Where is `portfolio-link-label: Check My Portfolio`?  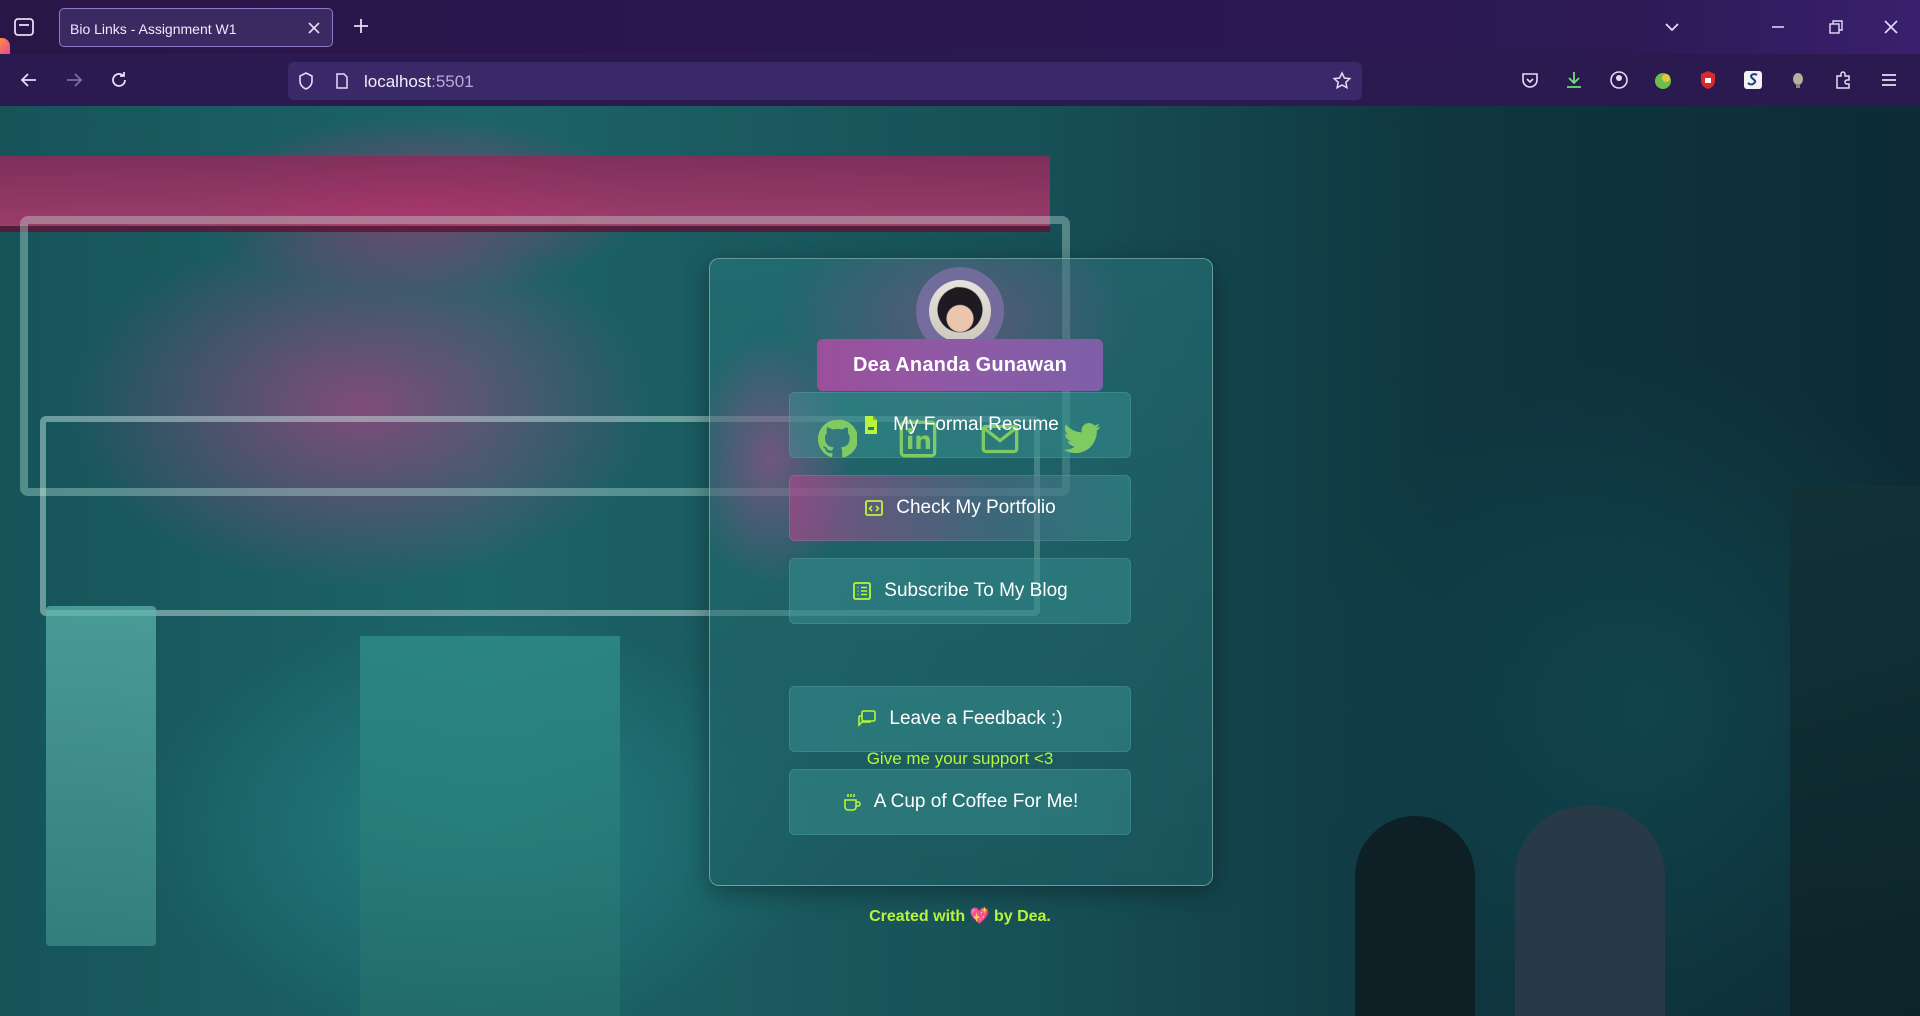
portfolio-link-label: Check My Portfolio is located at coordinates (976, 507).